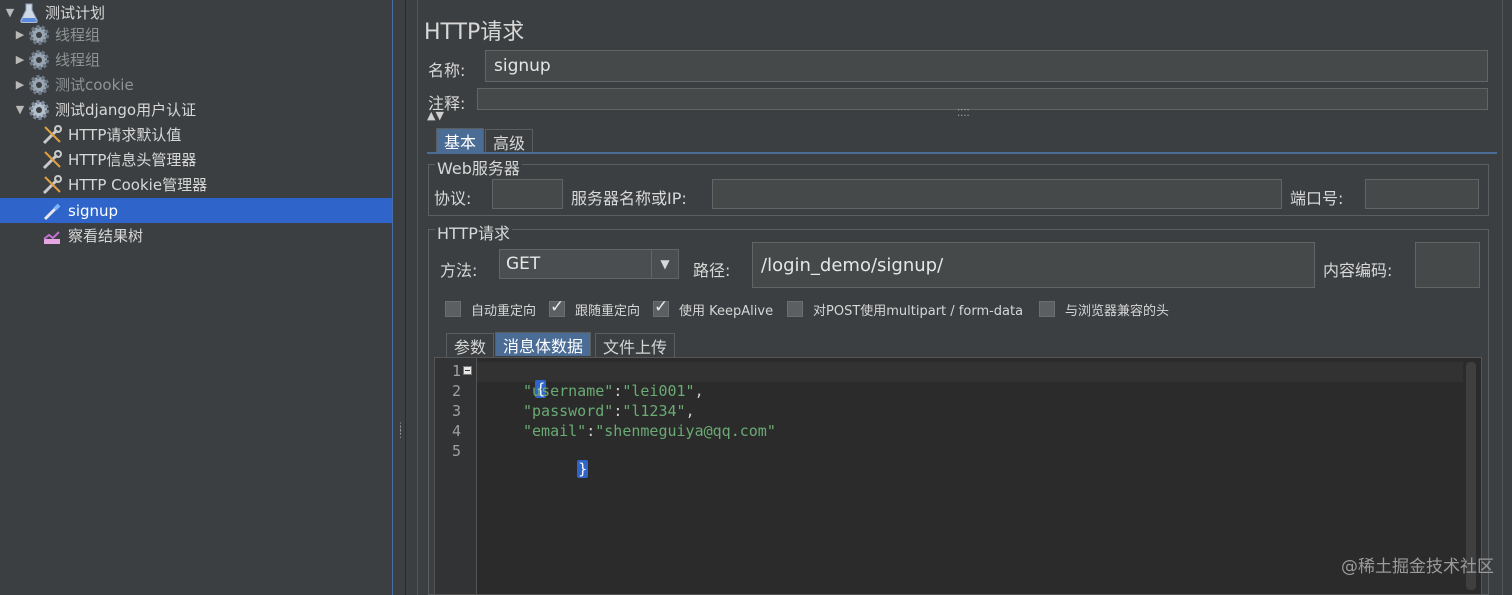 The image size is (1512, 595). What do you see at coordinates (509, 141) in the screenshot?
I see `tab-advanced: 高级` at bounding box center [509, 141].